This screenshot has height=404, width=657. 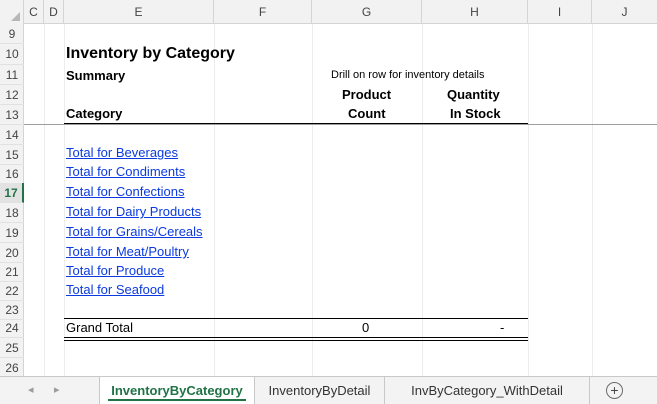 I want to click on select-all-corner, so click(x=12, y=12).